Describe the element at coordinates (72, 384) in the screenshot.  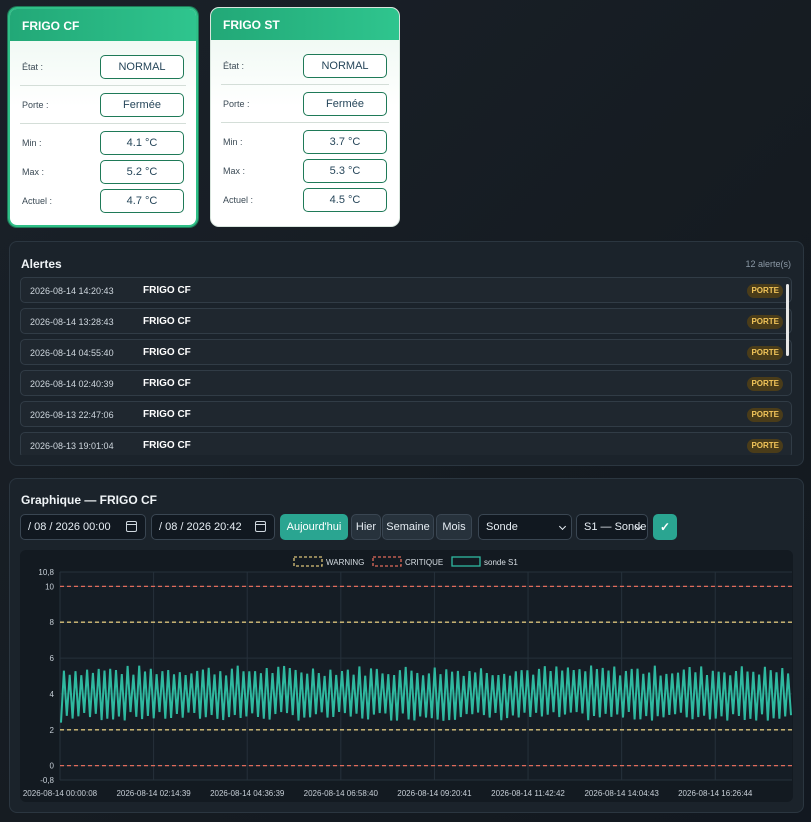
I see `alert-time: 2026-08-14 02:40:39` at that location.